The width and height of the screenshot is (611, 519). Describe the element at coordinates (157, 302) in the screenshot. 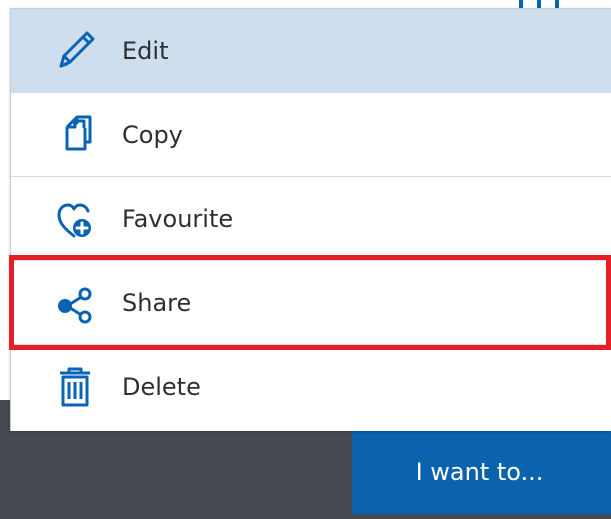

I see `menu-item-label: Share` at that location.